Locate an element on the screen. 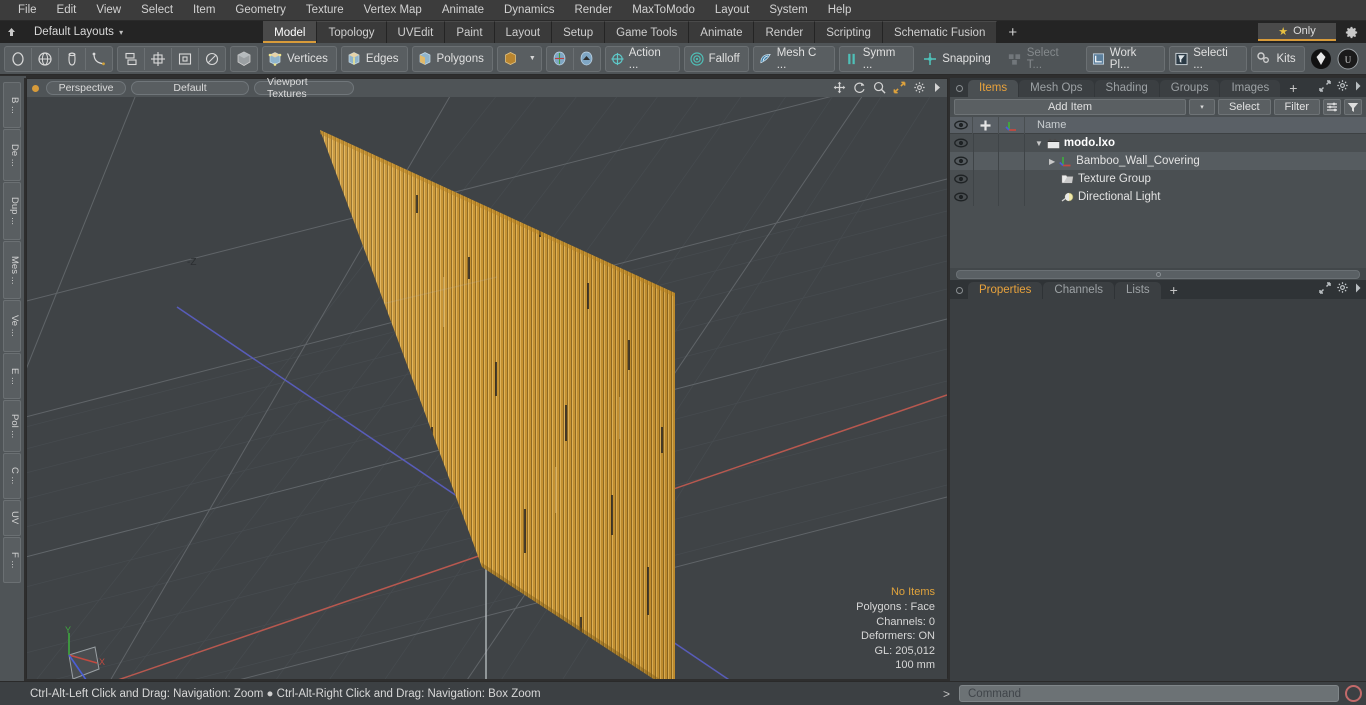 This screenshot has width=1366, height=705. tree-expander-icon: ▼ is located at coordinates (1039, 143).